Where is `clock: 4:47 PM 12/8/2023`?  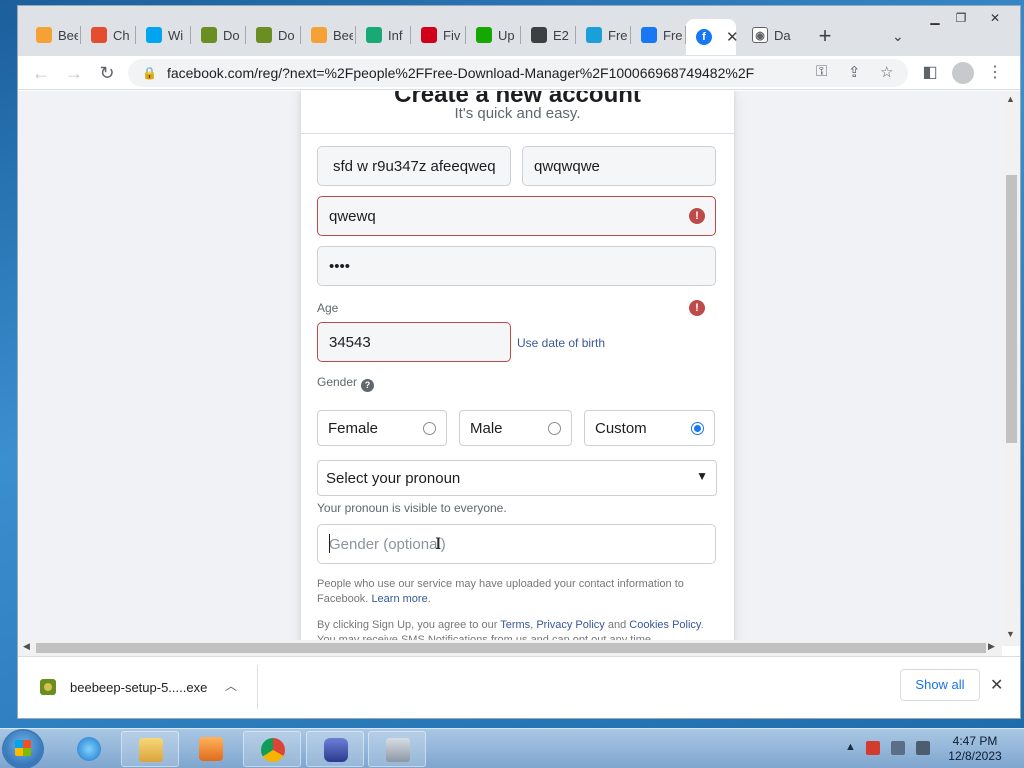 clock: 4:47 PM 12/8/2023 is located at coordinates (975, 749).